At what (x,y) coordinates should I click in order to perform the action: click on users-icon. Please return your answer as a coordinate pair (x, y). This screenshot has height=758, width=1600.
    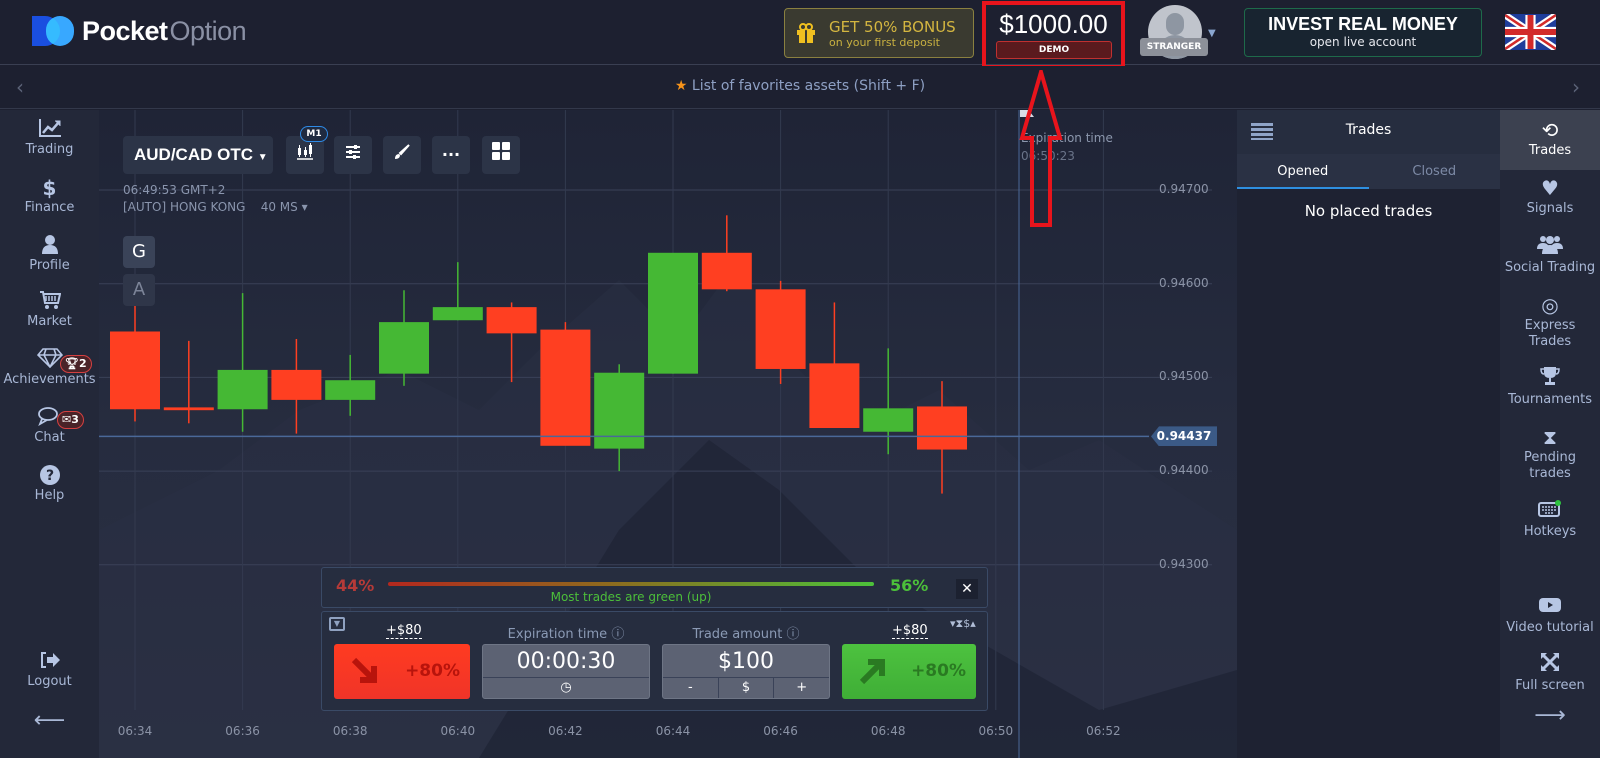
    Looking at the image, I should click on (1550, 247).